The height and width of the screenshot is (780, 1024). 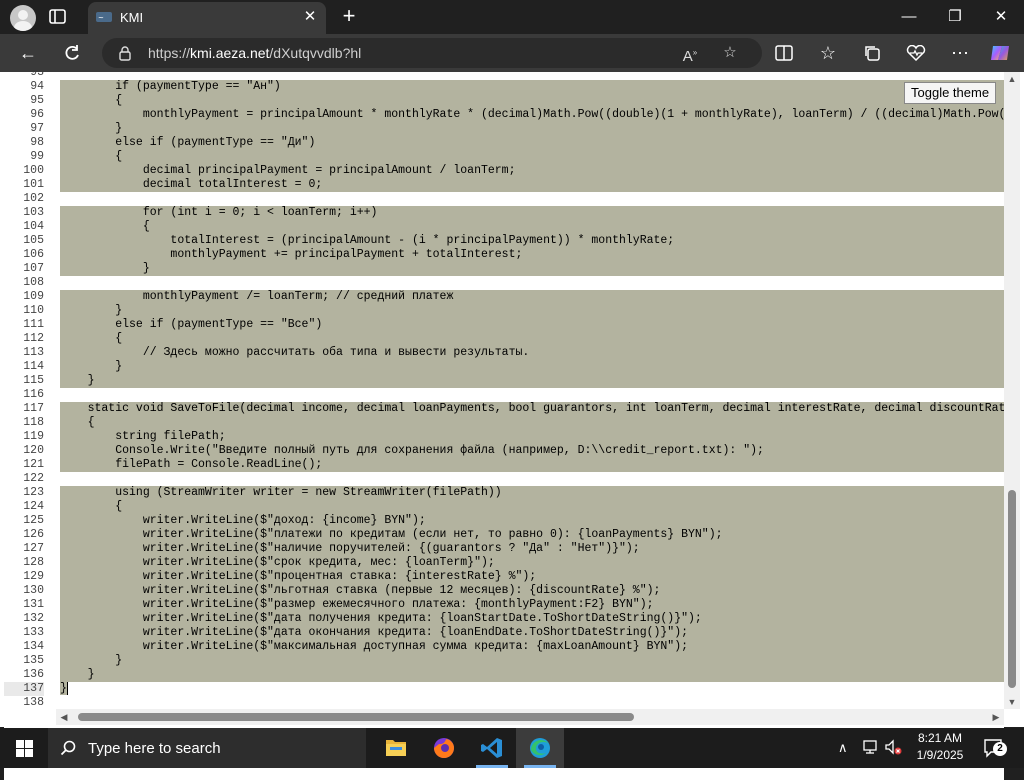 I want to click on code-line: 138, so click(x=504, y=703).